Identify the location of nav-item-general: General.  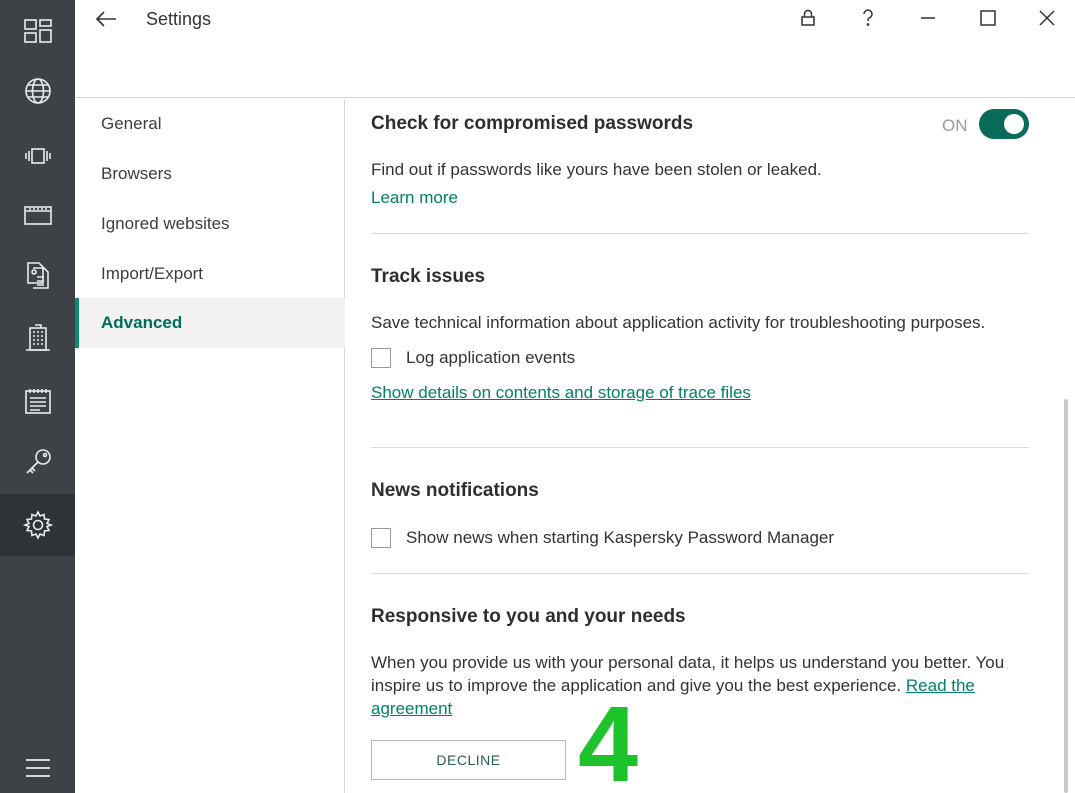
(210, 124).